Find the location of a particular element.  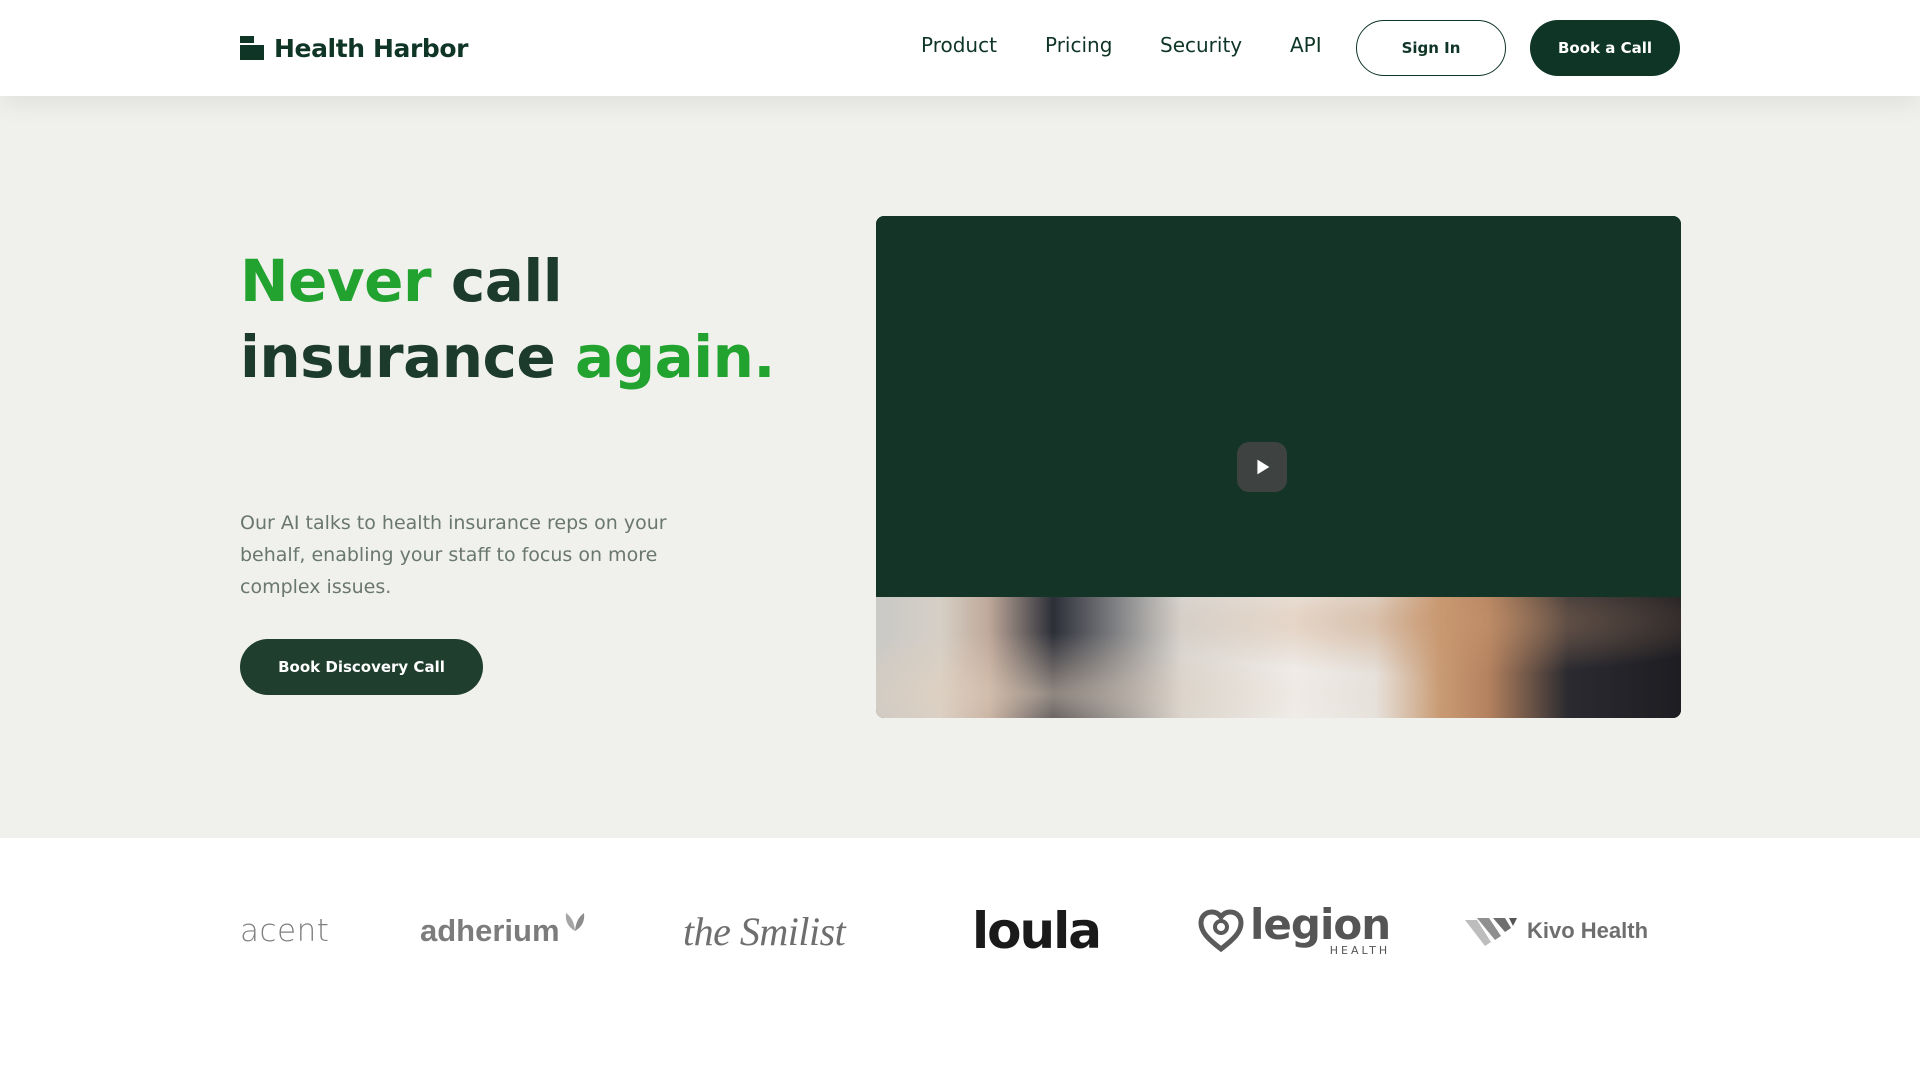

logo-kivo-text: Kivo Health is located at coordinates (1588, 930).